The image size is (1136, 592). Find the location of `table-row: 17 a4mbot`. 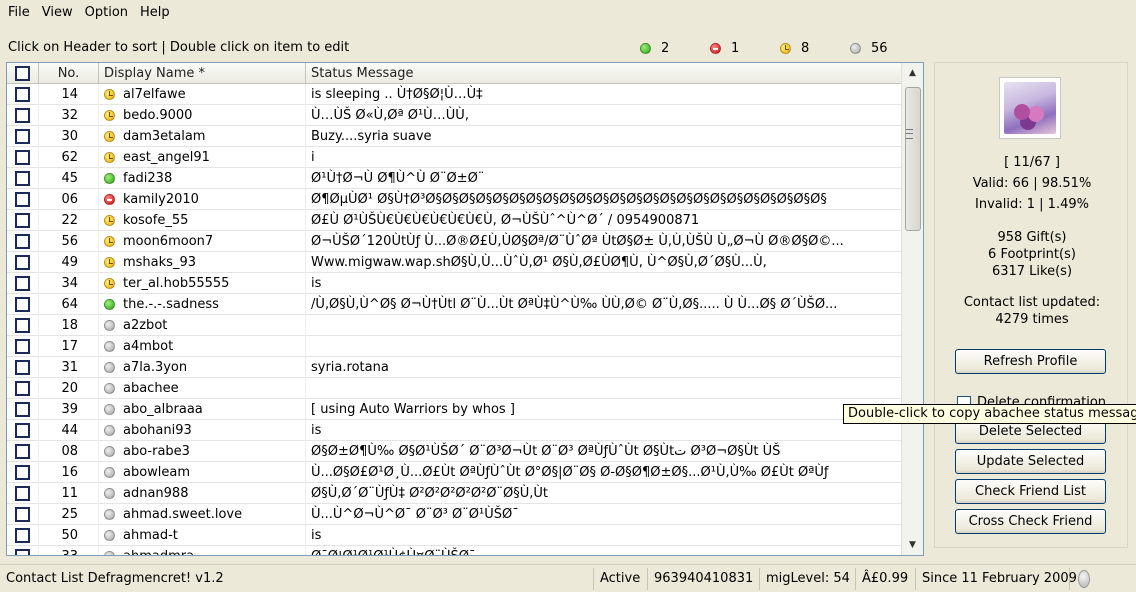

table-row: 17 a4mbot is located at coordinates (454, 346).